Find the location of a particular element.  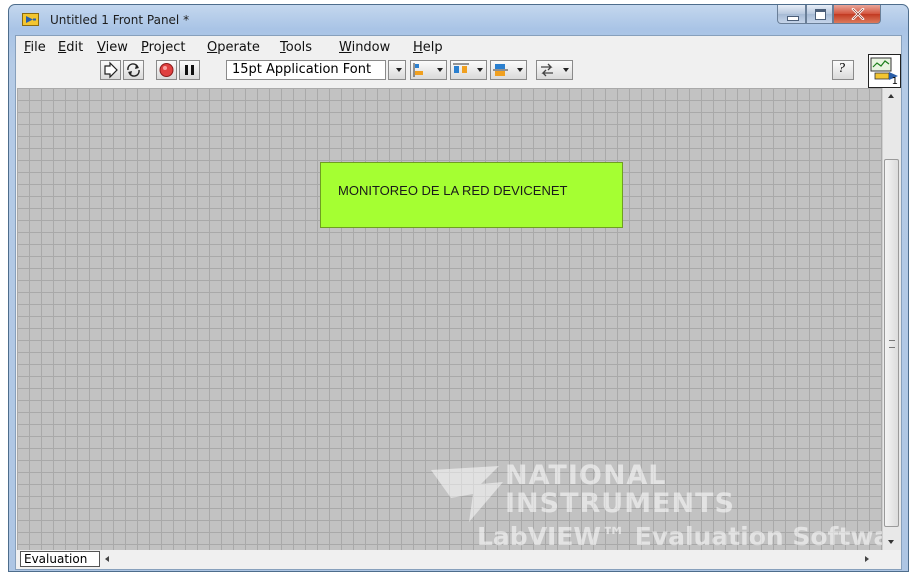

vertical-scrollbar is located at coordinates (891, 319).